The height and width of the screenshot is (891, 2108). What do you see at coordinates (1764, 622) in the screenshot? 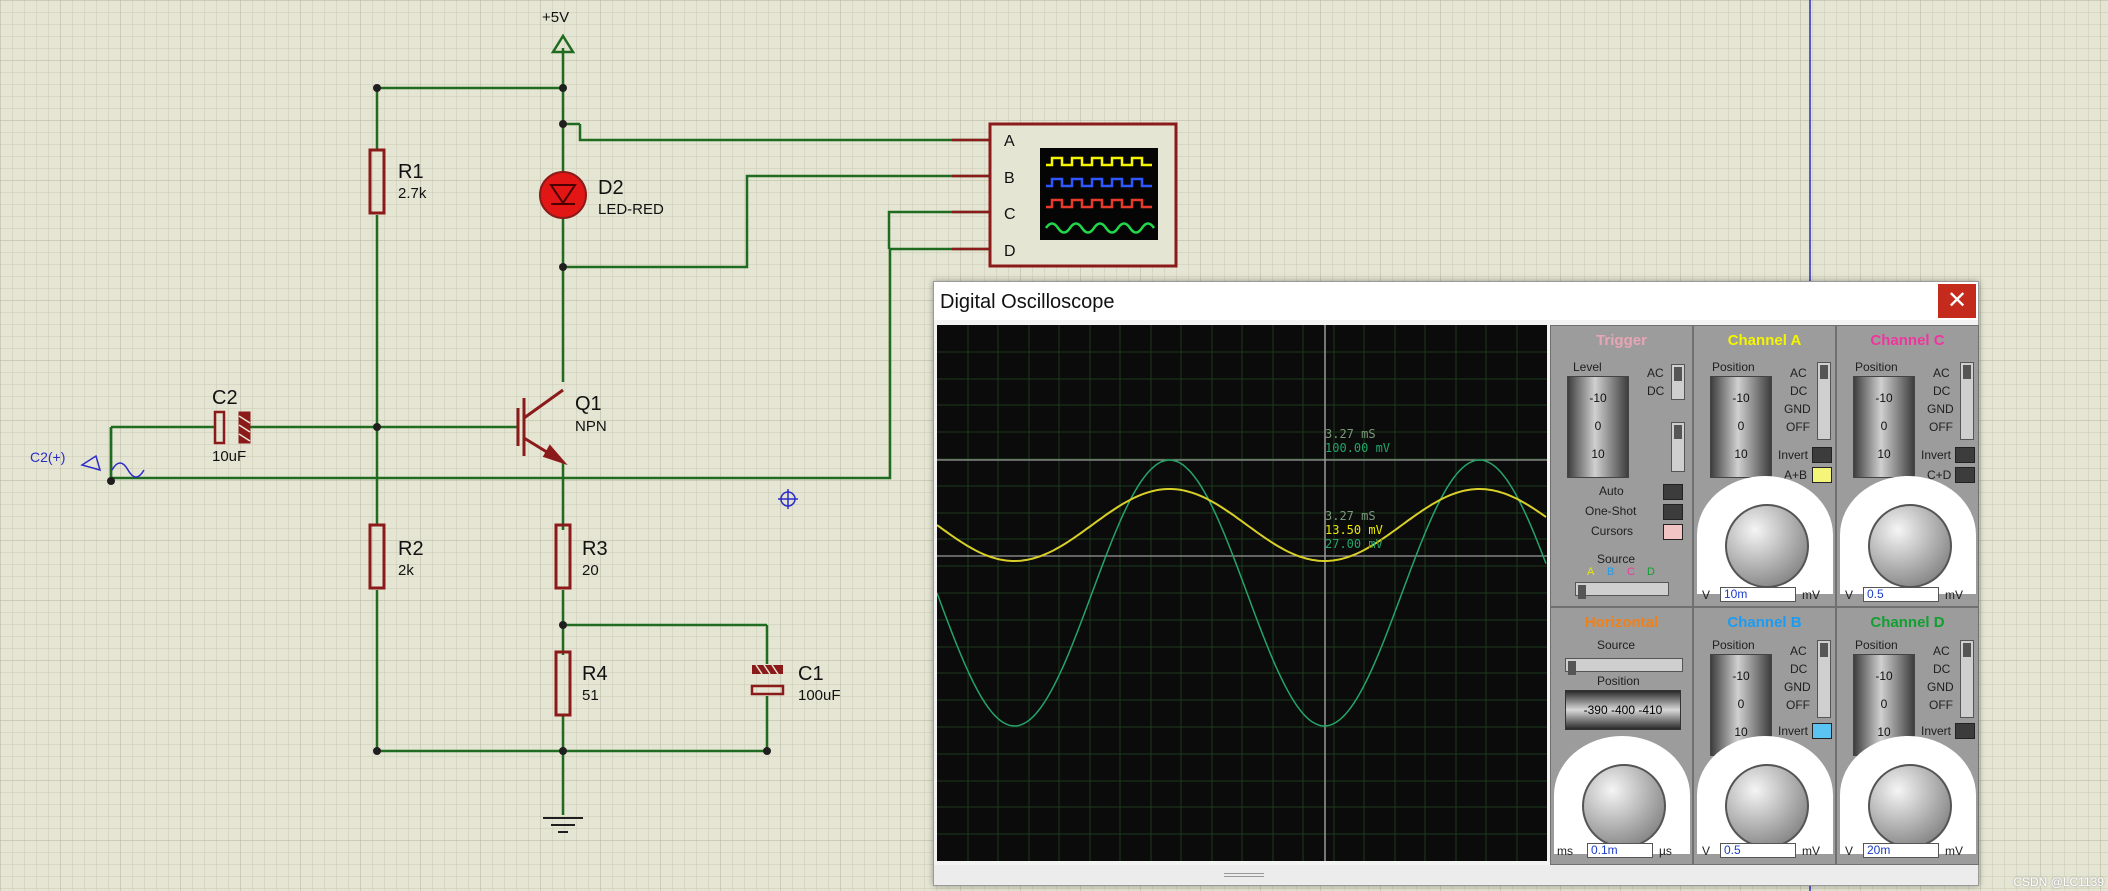
I see `channel-b-title: Channel B` at bounding box center [1764, 622].